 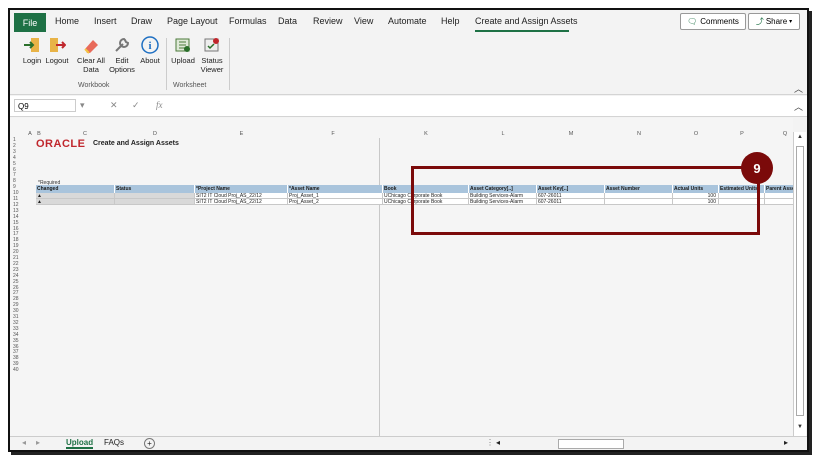 I want to click on horizontal-scrollbar-thumb, so click(x=591, y=444).